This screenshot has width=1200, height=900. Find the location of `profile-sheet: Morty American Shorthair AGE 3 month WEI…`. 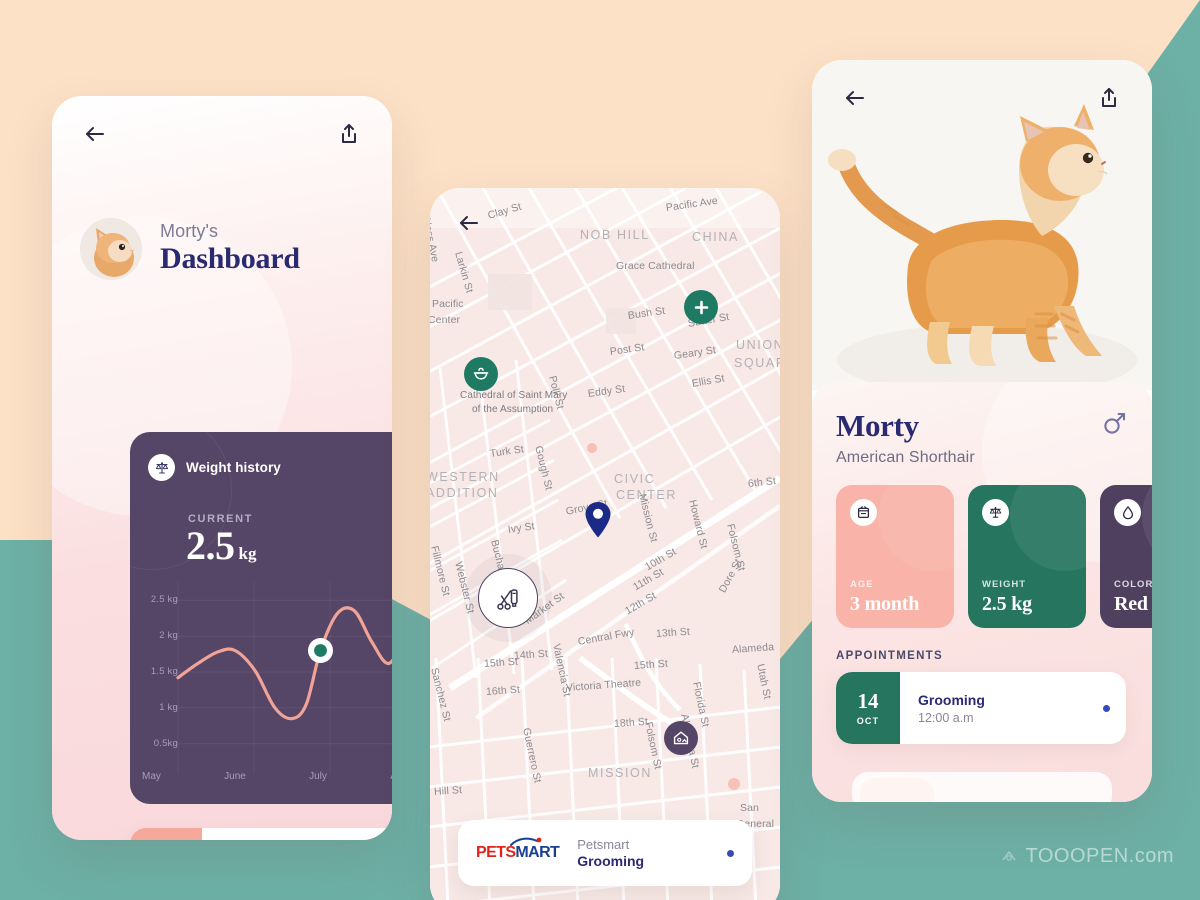

profile-sheet: Morty American Shorthair AGE 3 month WEI… is located at coordinates (982, 592).